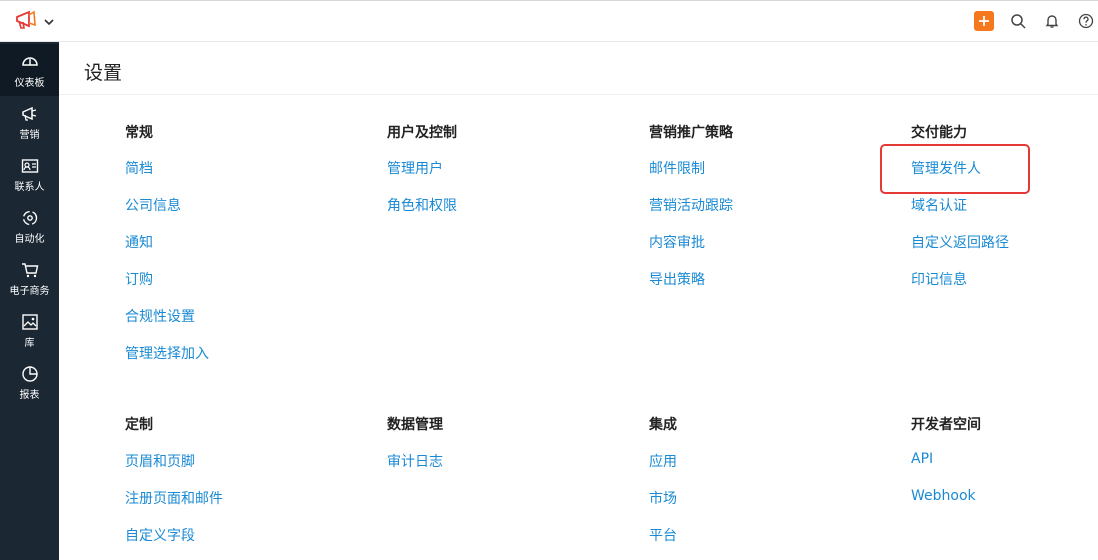 This screenshot has height=560, width=1098. What do you see at coordinates (29, 83) in the screenshot?
I see `sidebar-item-label: 仪表板` at bounding box center [29, 83].